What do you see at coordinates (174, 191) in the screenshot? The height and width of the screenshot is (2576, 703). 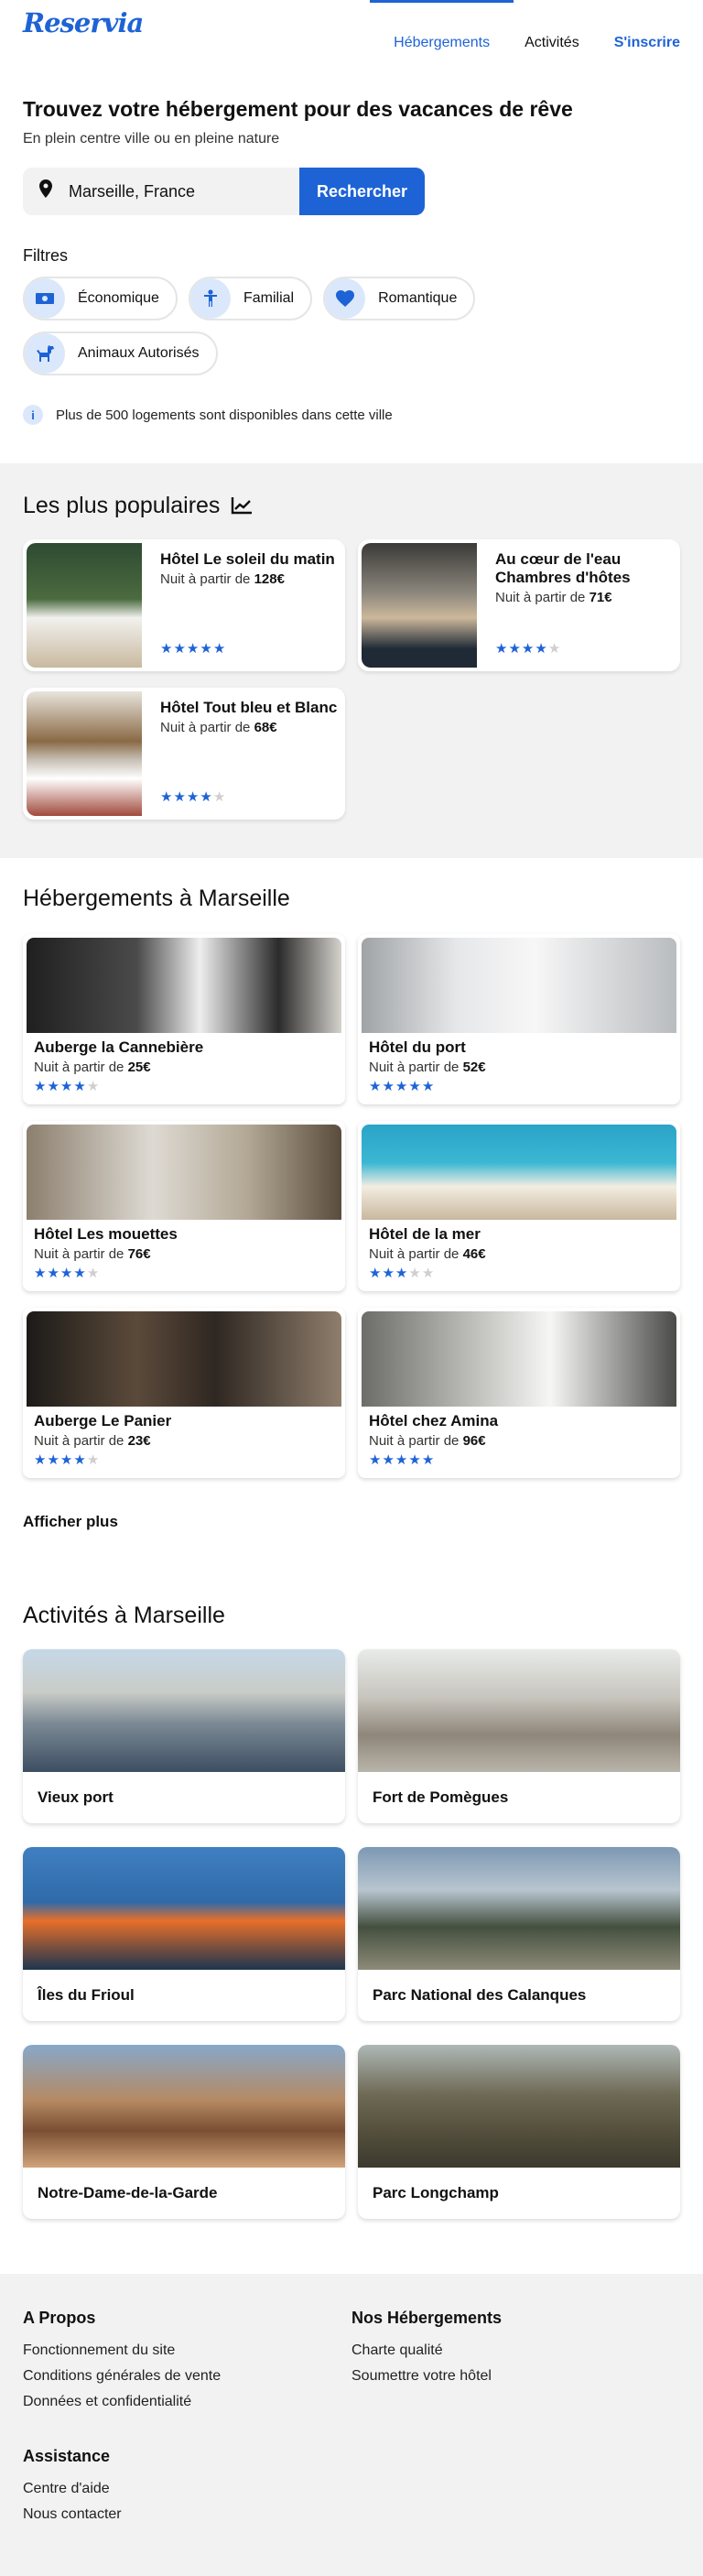 I see `search-input` at bounding box center [174, 191].